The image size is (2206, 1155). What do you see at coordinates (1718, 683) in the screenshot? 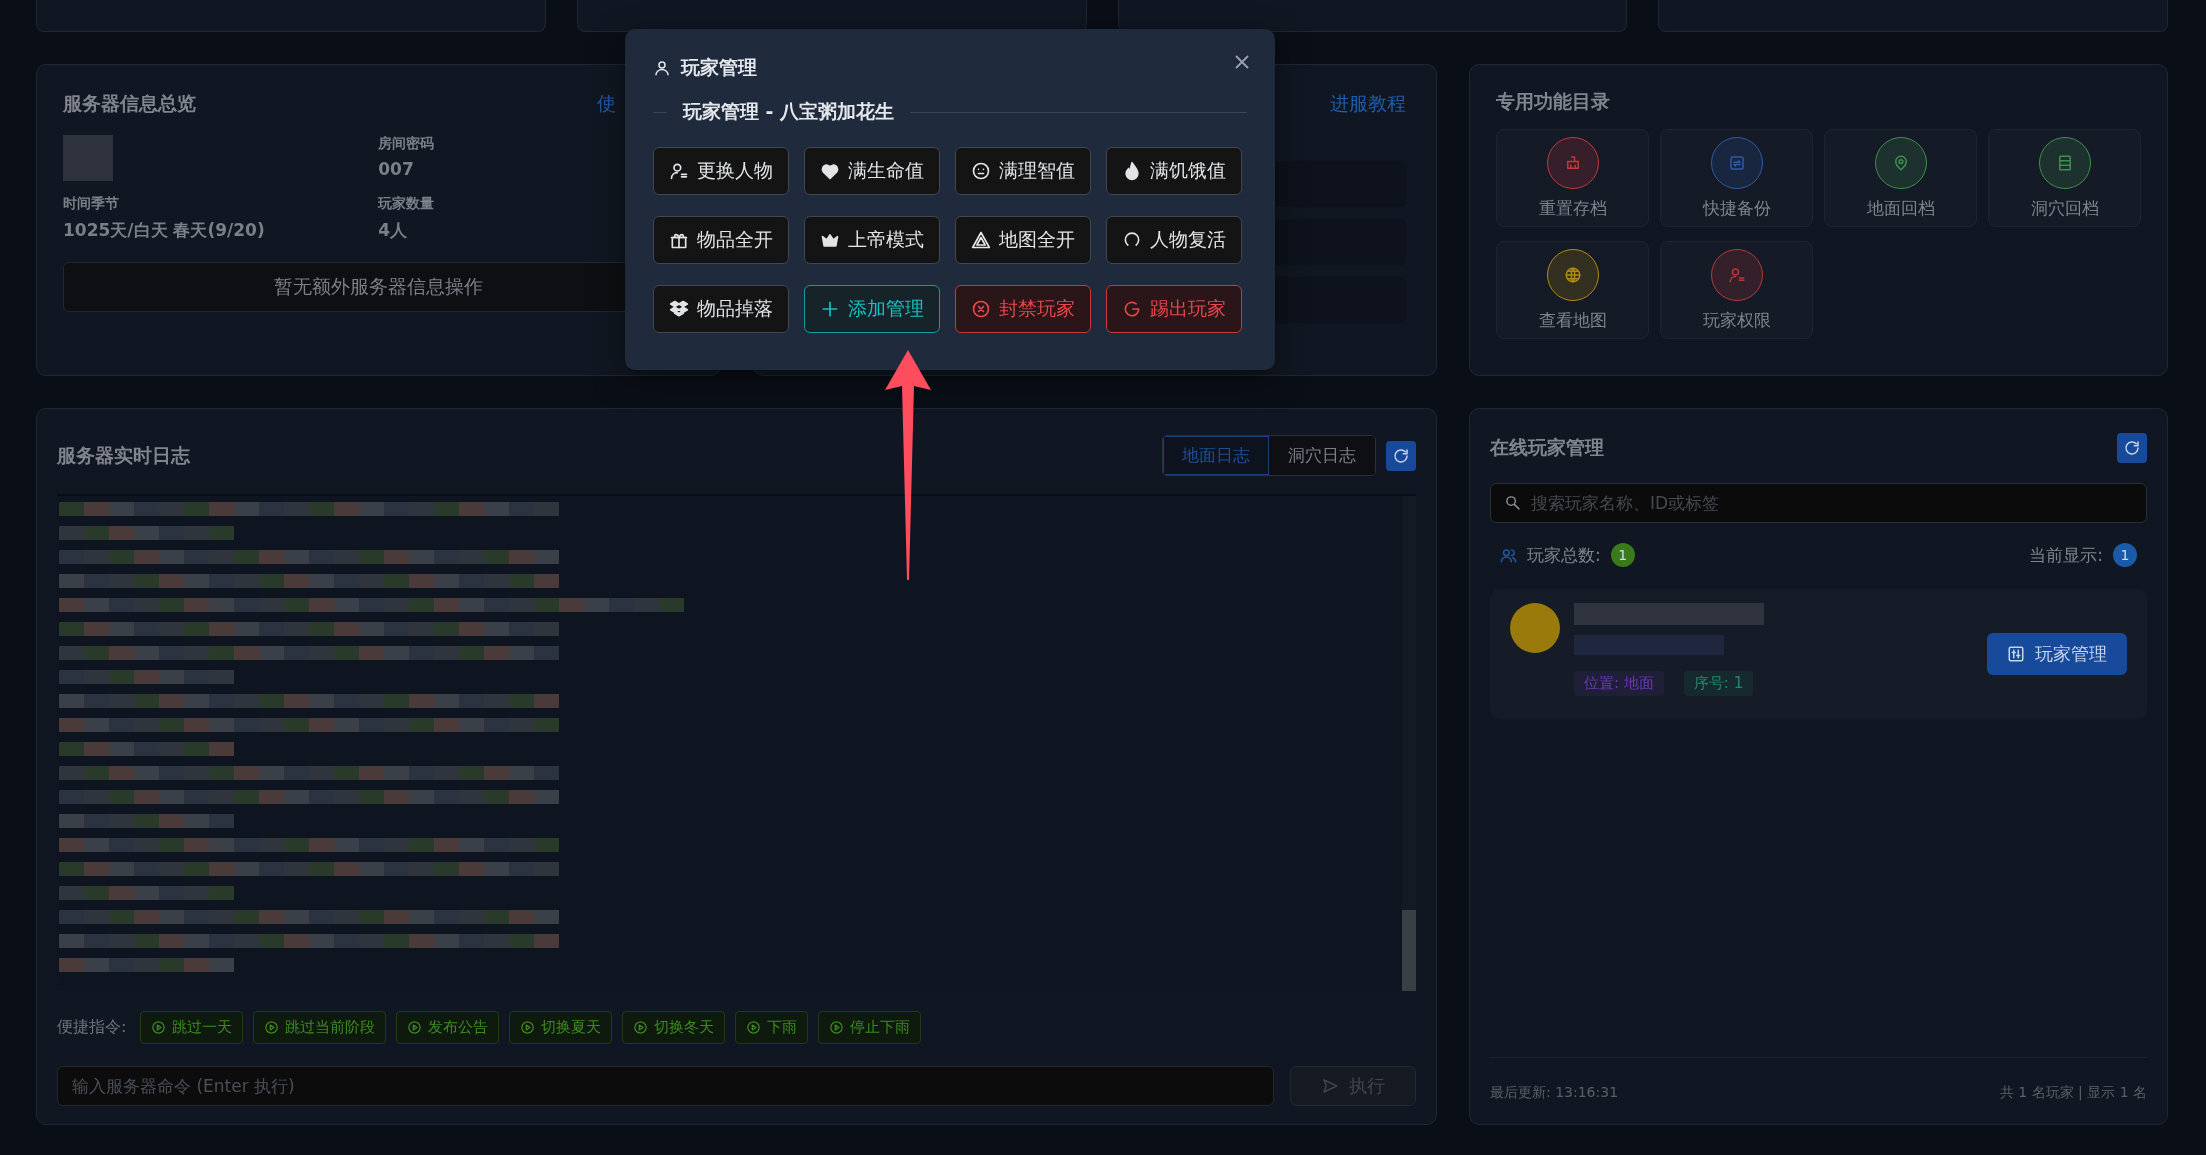
I see `player-tag: 序号: 1` at bounding box center [1718, 683].